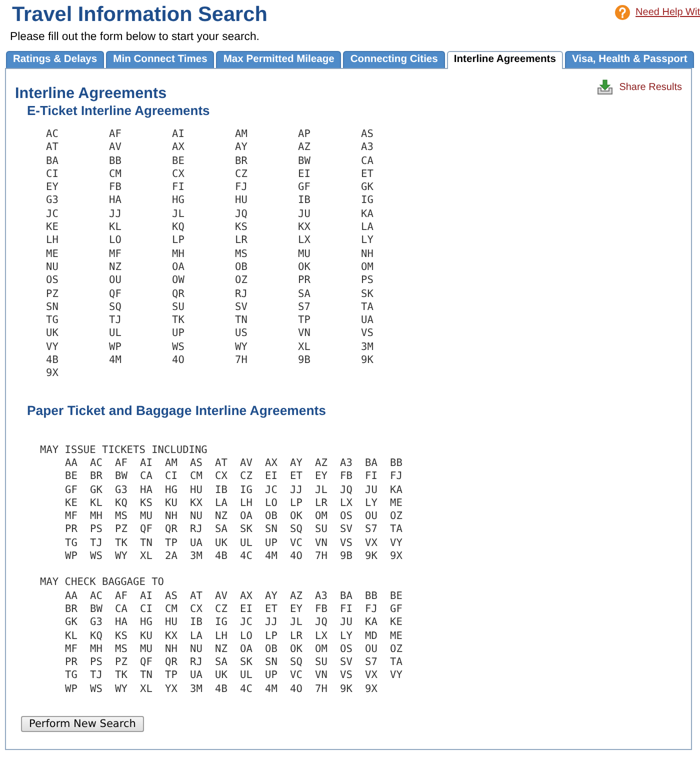 The image size is (700, 766). What do you see at coordinates (241, 321) in the screenshot?
I see `airline-code: TN` at bounding box center [241, 321].